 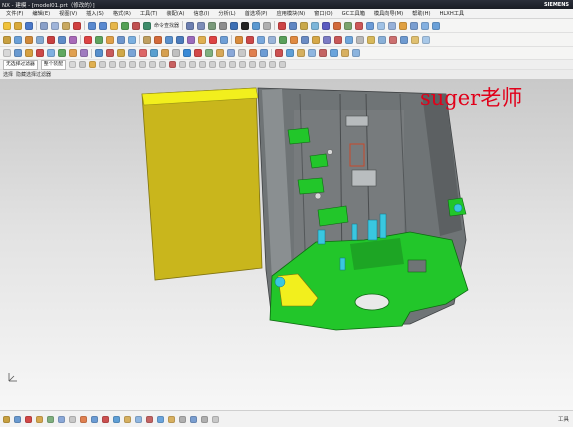 I want to click on project-curve-icon, so click(x=61, y=419).